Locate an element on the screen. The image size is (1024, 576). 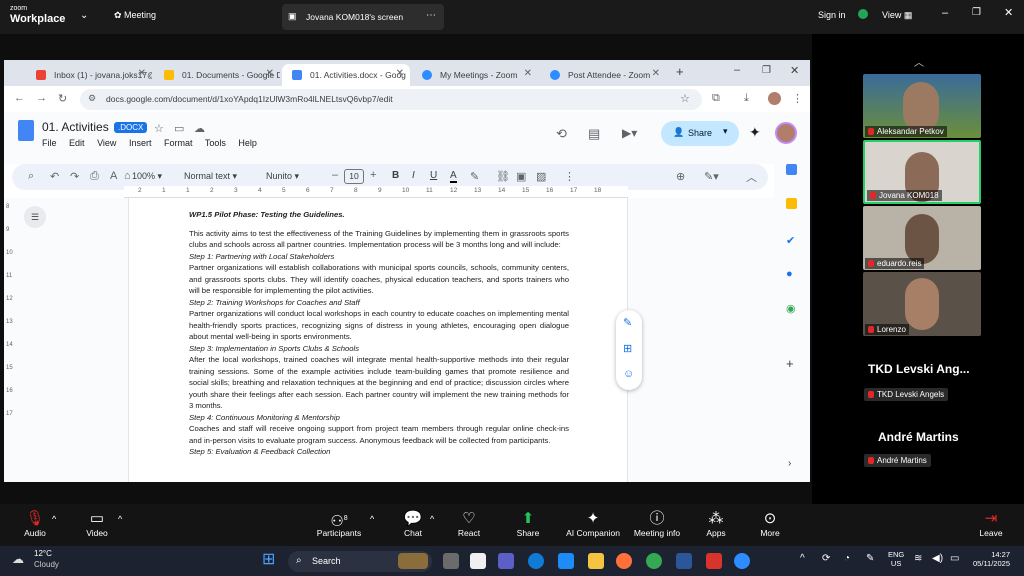
teams-icon is located at coordinates (506, 561).